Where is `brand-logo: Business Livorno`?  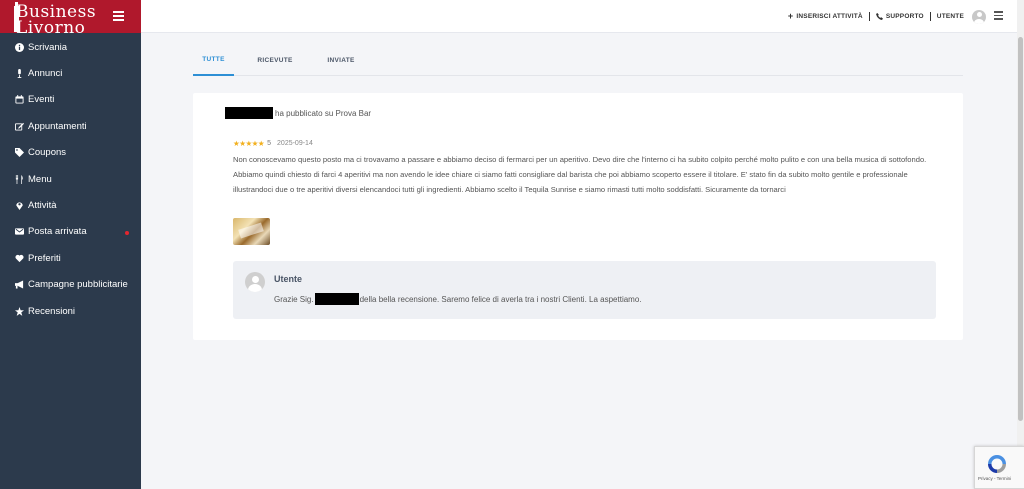
brand-logo: Business Livorno is located at coordinates (56, 19).